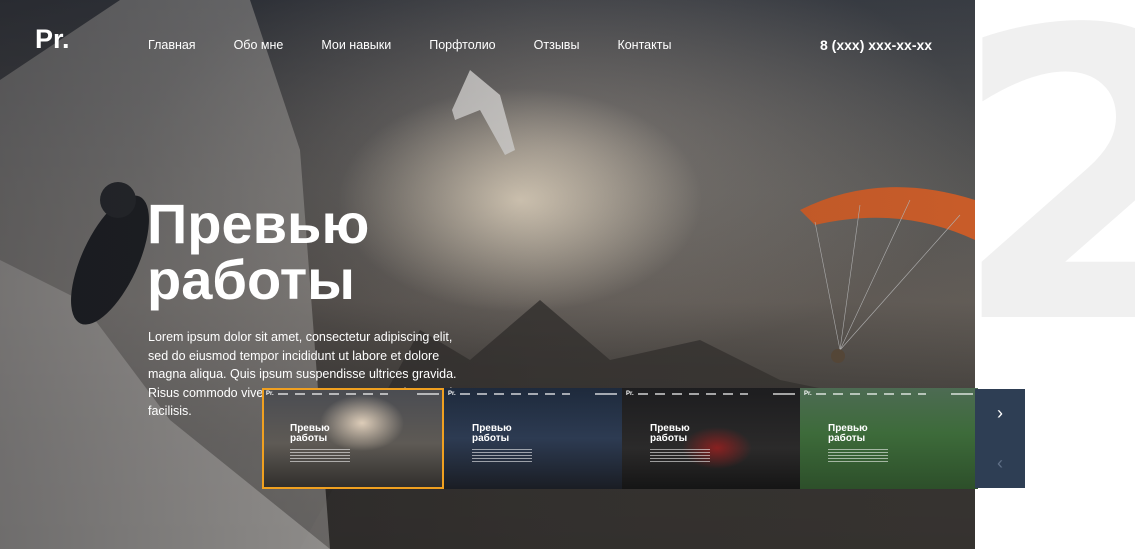  Describe the element at coordinates (889, 438) in the screenshot. I see `thumbnail-4: Pr. Превью работы` at that location.